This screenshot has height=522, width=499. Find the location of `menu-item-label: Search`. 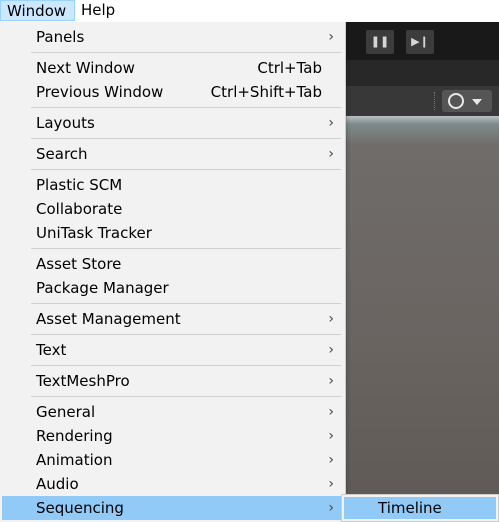

menu-item-label: Search is located at coordinates (62, 154).